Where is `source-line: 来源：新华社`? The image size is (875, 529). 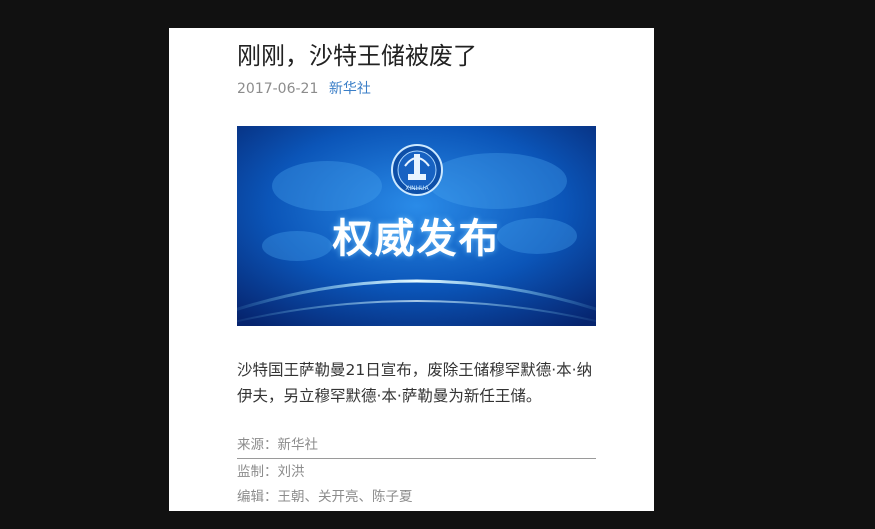
source-line: 来源：新华社 is located at coordinates (416, 447).